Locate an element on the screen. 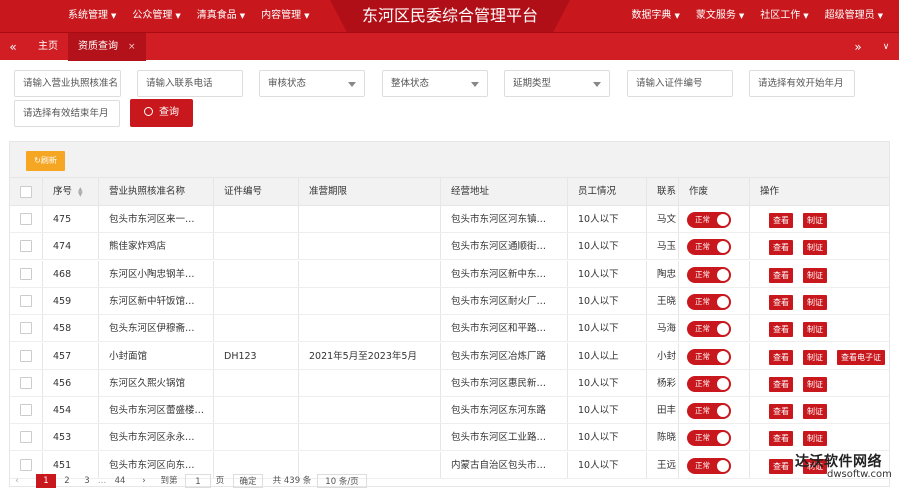 The height and width of the screenshot is (489, 899). confirm-page-button: 确定 is located at coordinates (248, 481).